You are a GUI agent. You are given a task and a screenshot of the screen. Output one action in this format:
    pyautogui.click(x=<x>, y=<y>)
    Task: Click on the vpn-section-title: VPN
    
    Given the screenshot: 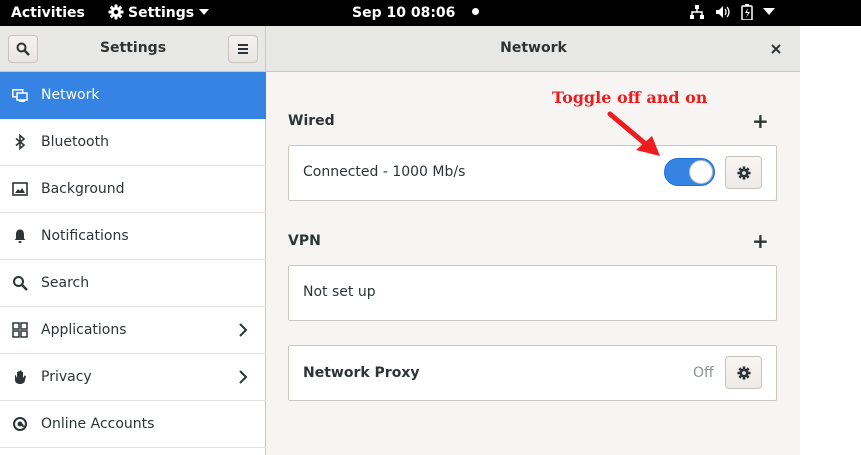 What is the action you would take?
    pyautogui.click(x=304, y=241)
    